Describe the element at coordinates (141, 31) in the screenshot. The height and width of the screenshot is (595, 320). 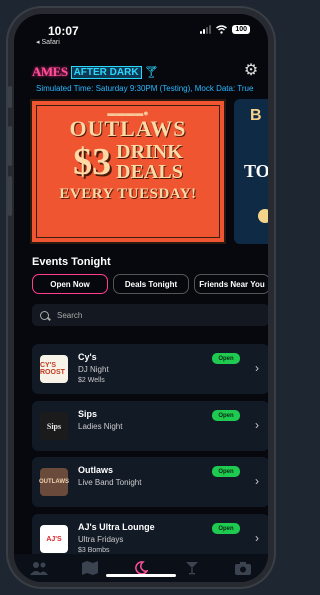
I see `status-bar: 10:07 ◂ Safari 100` at that location.